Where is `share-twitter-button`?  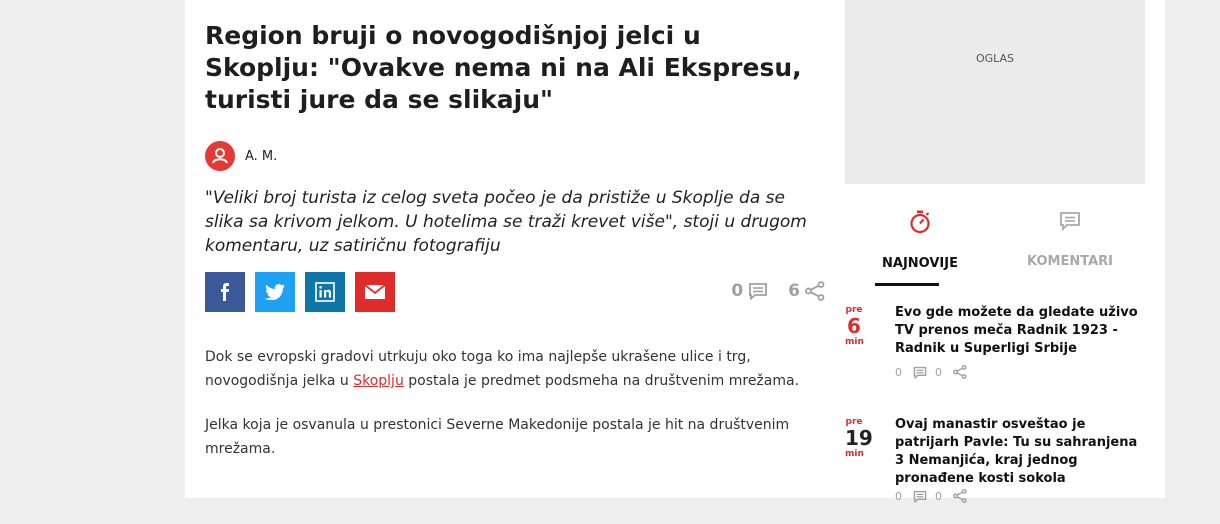 share-twitter-button is located at coordinates (275, 292).